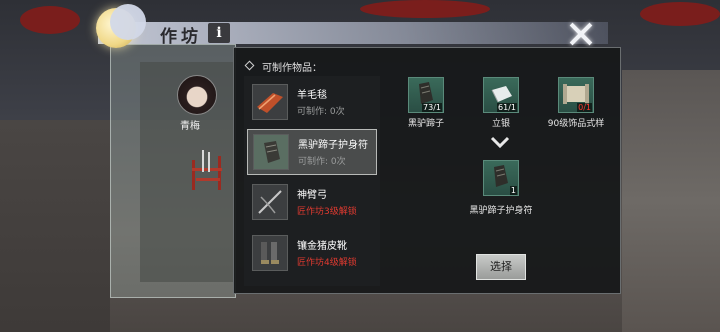  Describe the element at coordinates (312, 152) in the screenshot. I see `list-item-hoof-amulet: 黑驴蹄子护身符 可制作: 0次` at that location.